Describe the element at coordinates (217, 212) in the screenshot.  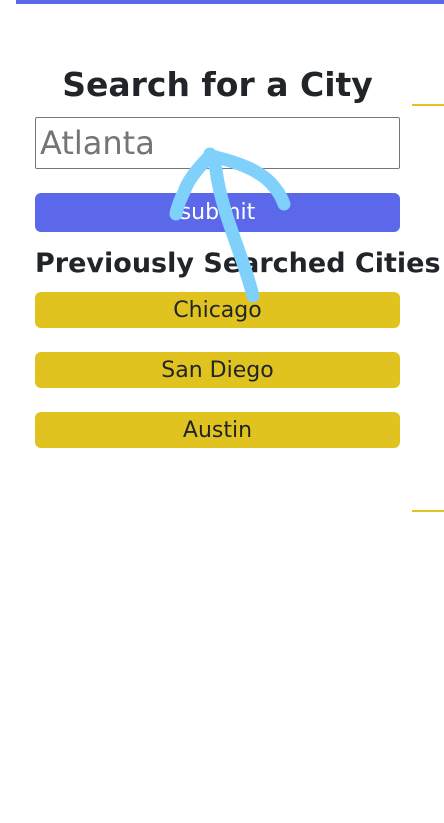
I see `submit-button: submit` at that location.